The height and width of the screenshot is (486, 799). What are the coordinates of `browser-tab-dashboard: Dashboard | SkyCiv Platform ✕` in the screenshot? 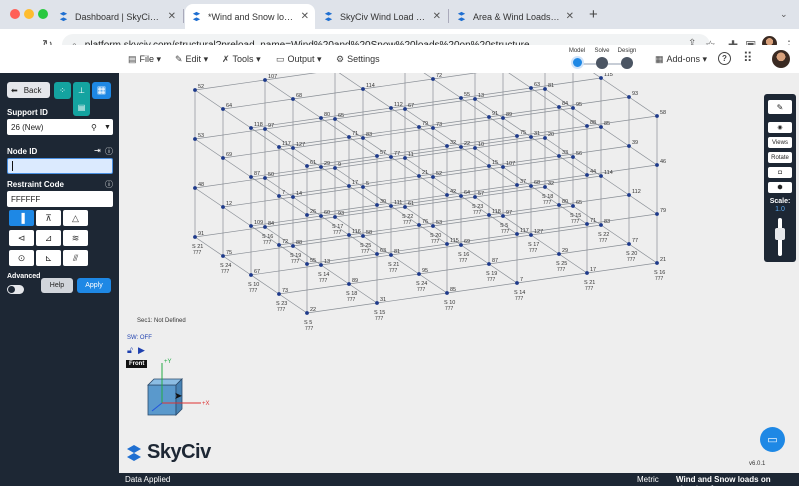 It's located at (117, 16).